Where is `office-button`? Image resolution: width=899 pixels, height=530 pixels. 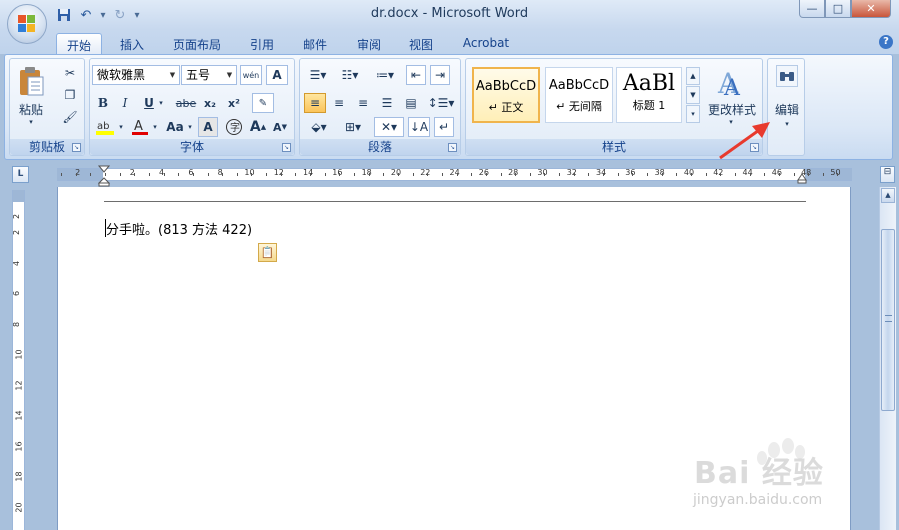 office-button is located at coordinates (27, 24).